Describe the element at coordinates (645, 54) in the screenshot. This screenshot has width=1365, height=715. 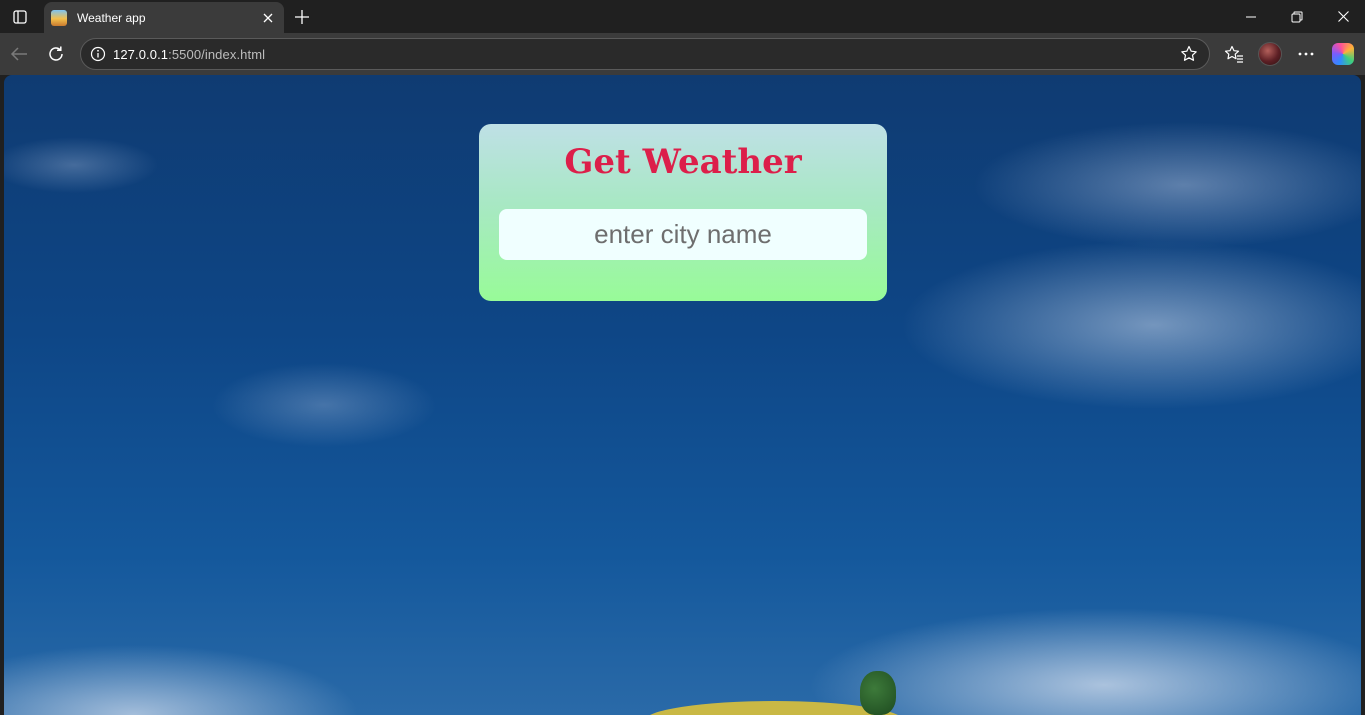
I see `address-bar: 127.0.0.1:5500/index.html` at that location.